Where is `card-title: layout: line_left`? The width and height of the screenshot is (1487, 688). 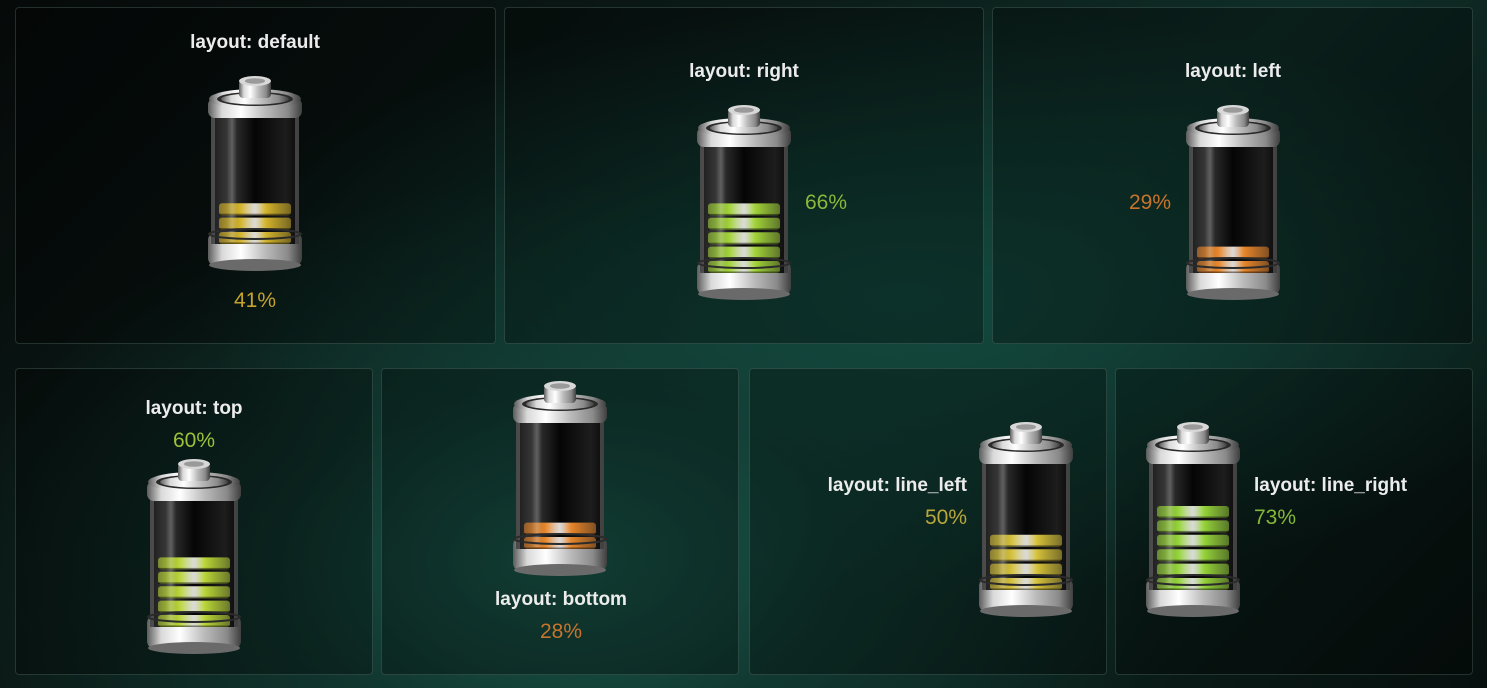
card-title: layout: line_left is located at coordinates (897, 485).